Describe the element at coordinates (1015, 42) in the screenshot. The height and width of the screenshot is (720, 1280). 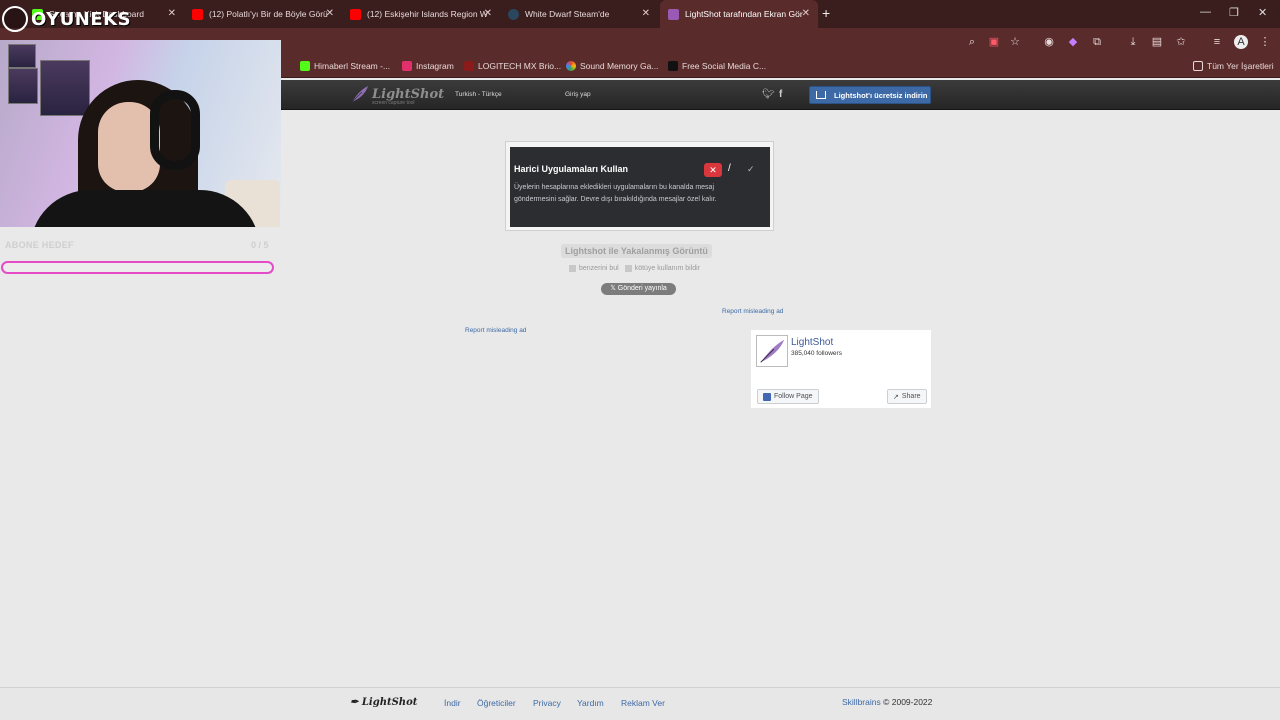
I see `star-icon: ☆` at that location.